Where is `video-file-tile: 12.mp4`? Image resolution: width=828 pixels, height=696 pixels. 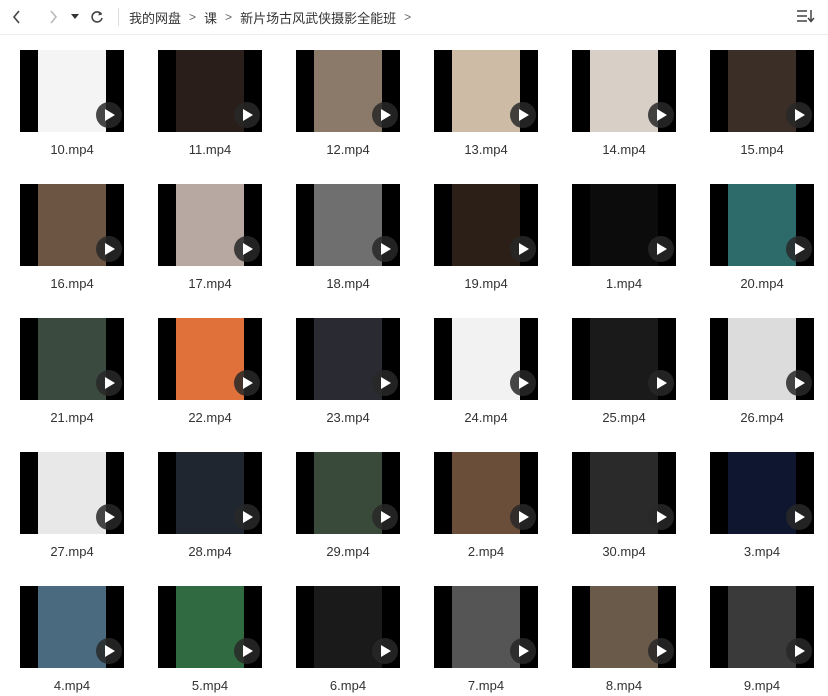 video-file-tile: 12.mp4 is located at coordinates (349, 96).